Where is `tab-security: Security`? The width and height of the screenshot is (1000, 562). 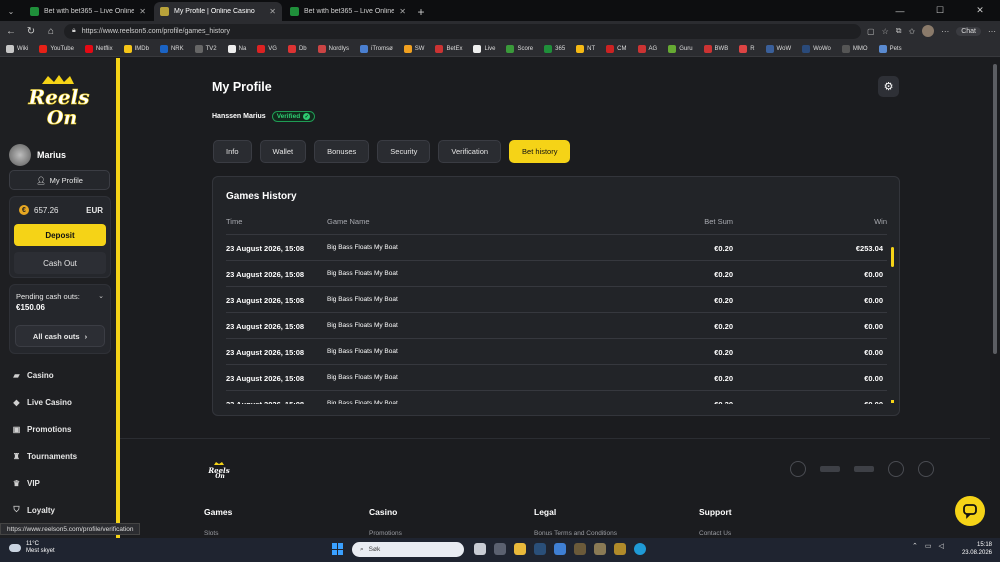 tab-security: Security is located at coordinates (404, 151).